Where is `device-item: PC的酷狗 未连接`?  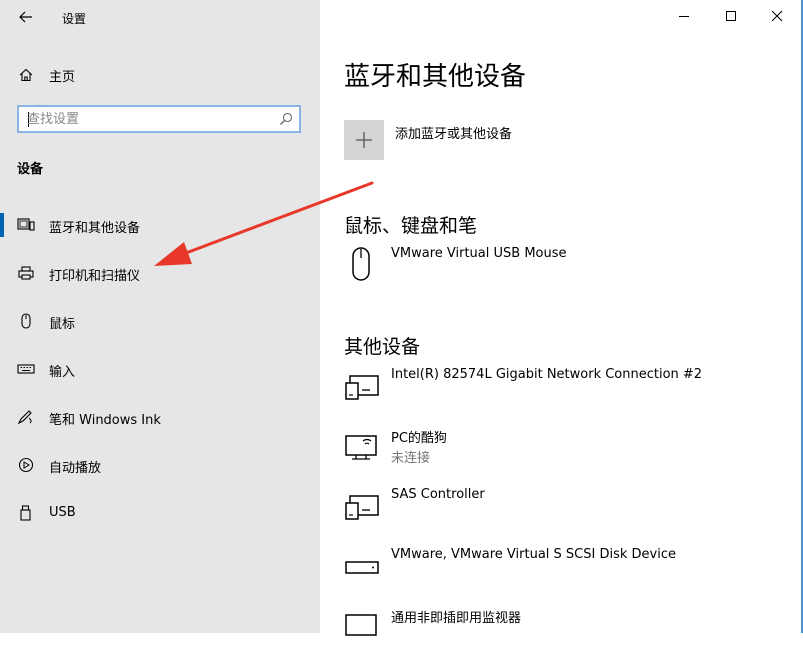
device-item: PC的酷狗 未连接 is located at coordinates (564, 448).